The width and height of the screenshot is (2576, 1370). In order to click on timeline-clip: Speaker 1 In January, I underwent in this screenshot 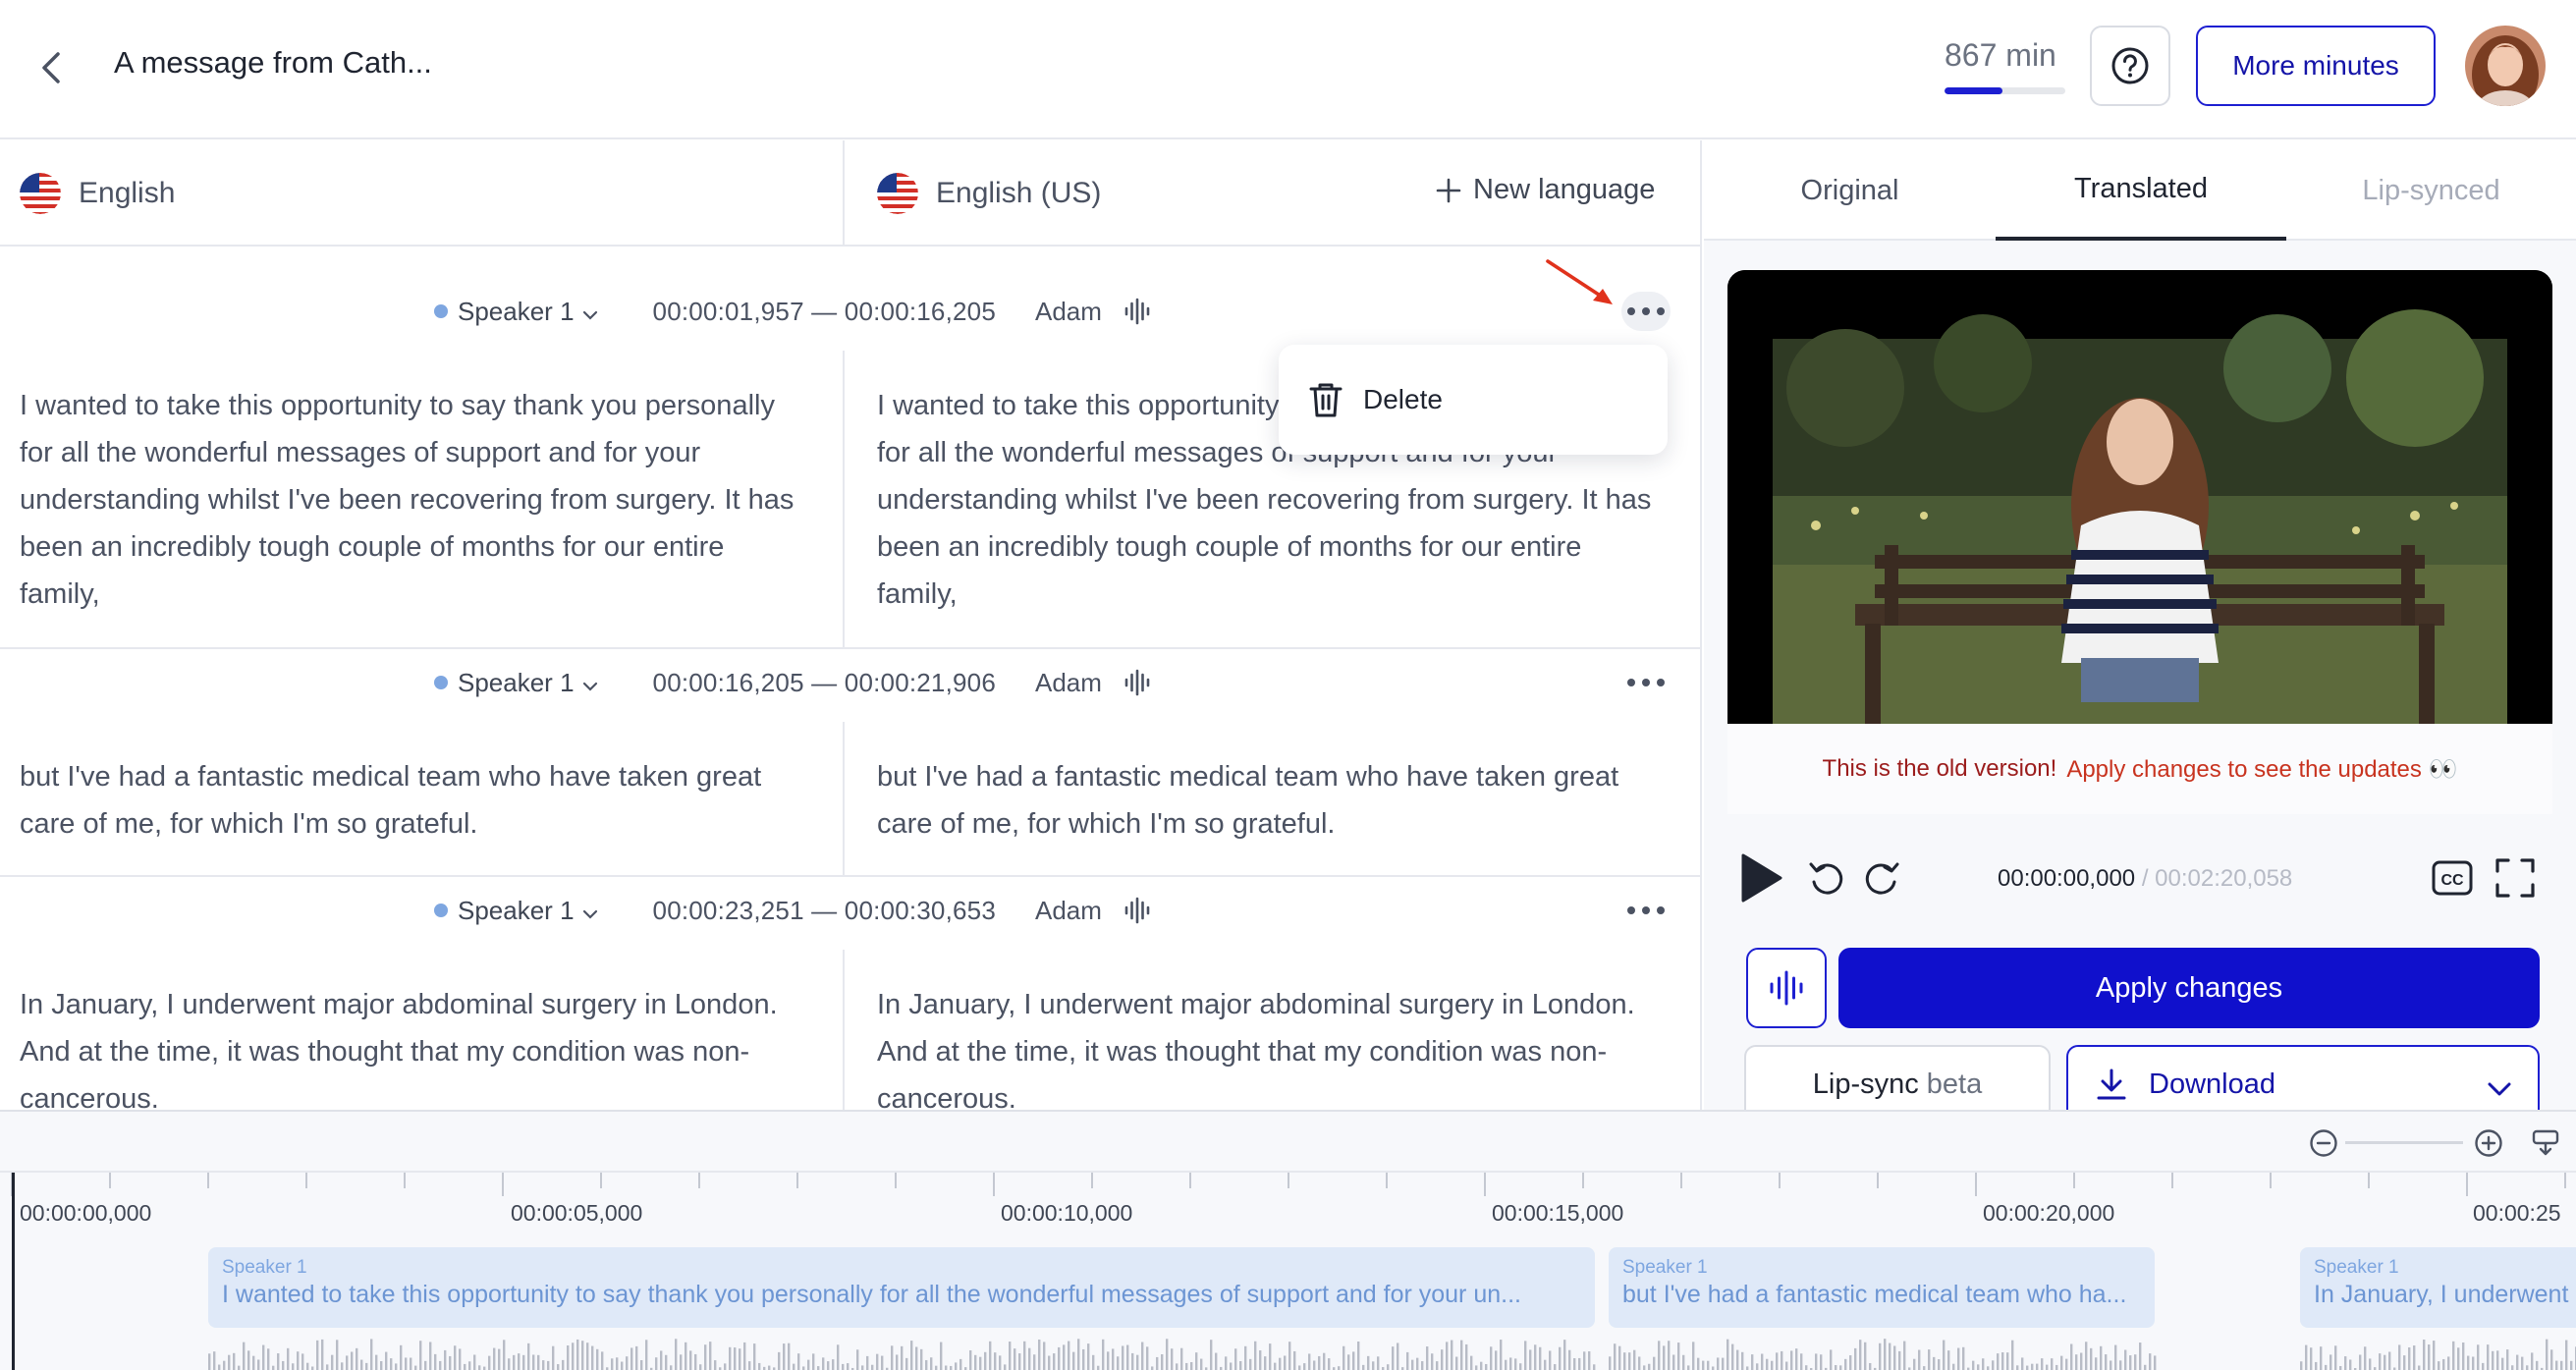, I will do `click(2438, 1287)`.